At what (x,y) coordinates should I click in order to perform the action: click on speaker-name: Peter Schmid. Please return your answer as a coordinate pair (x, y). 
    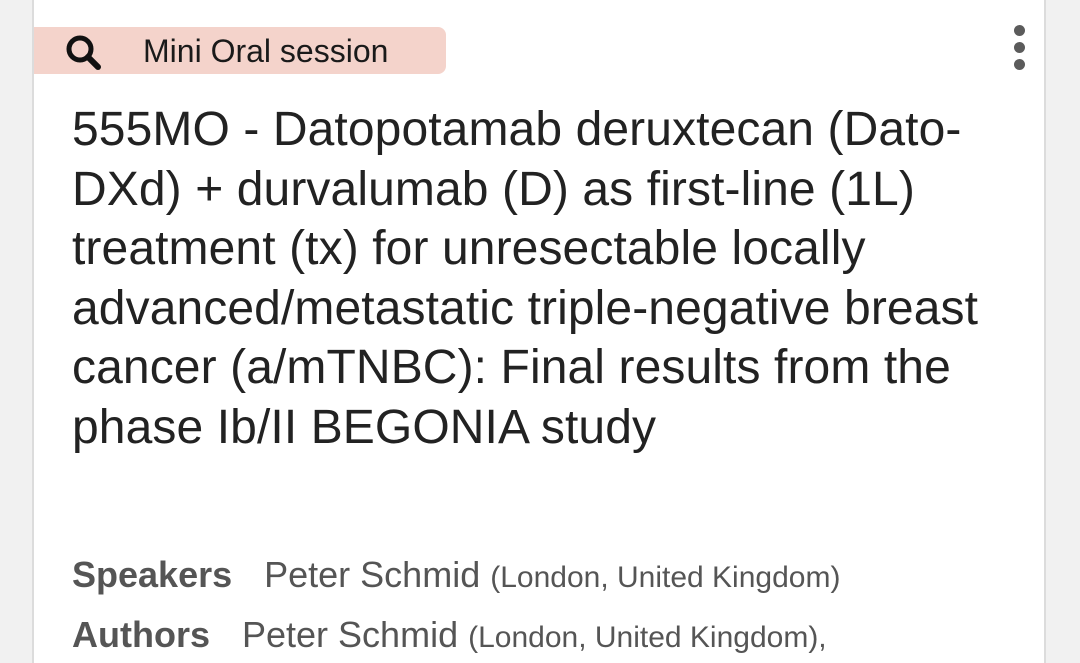
    Looking at the image, I should click on (372, 574).